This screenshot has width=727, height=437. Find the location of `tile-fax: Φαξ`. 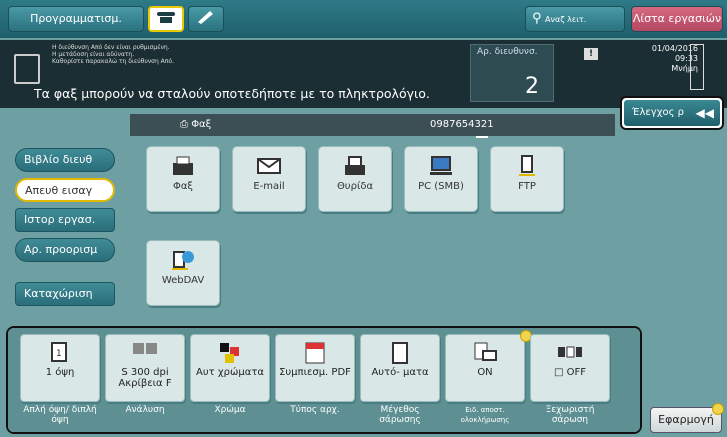

tile-fax: Φαξ is located at coordinates (183, 179).